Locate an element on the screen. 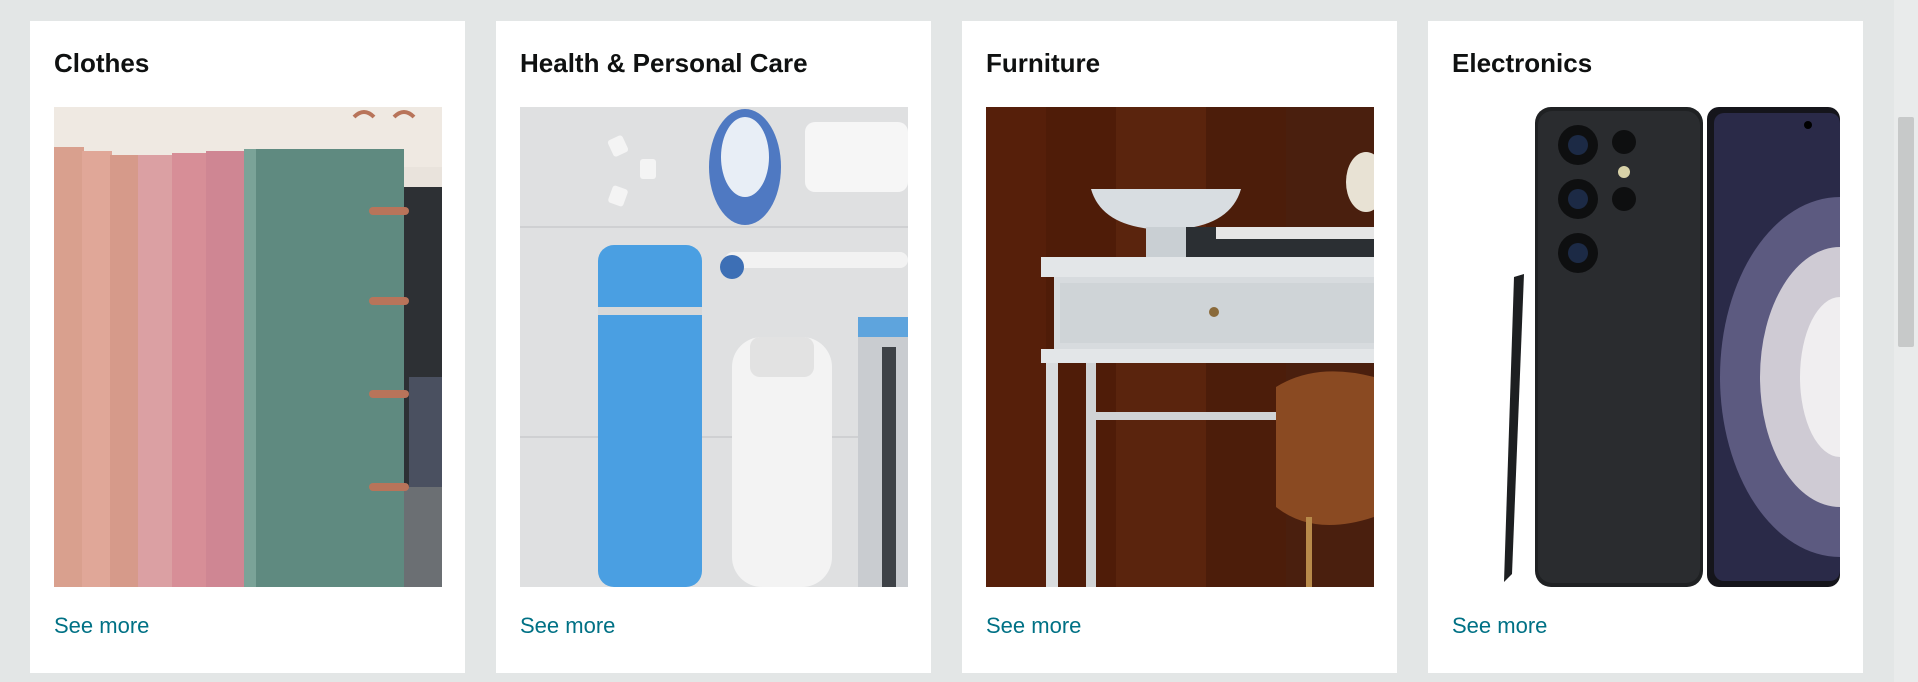 This screenshot has width=1918, height=682. toiletries-image is located at coordinates (714, 347).